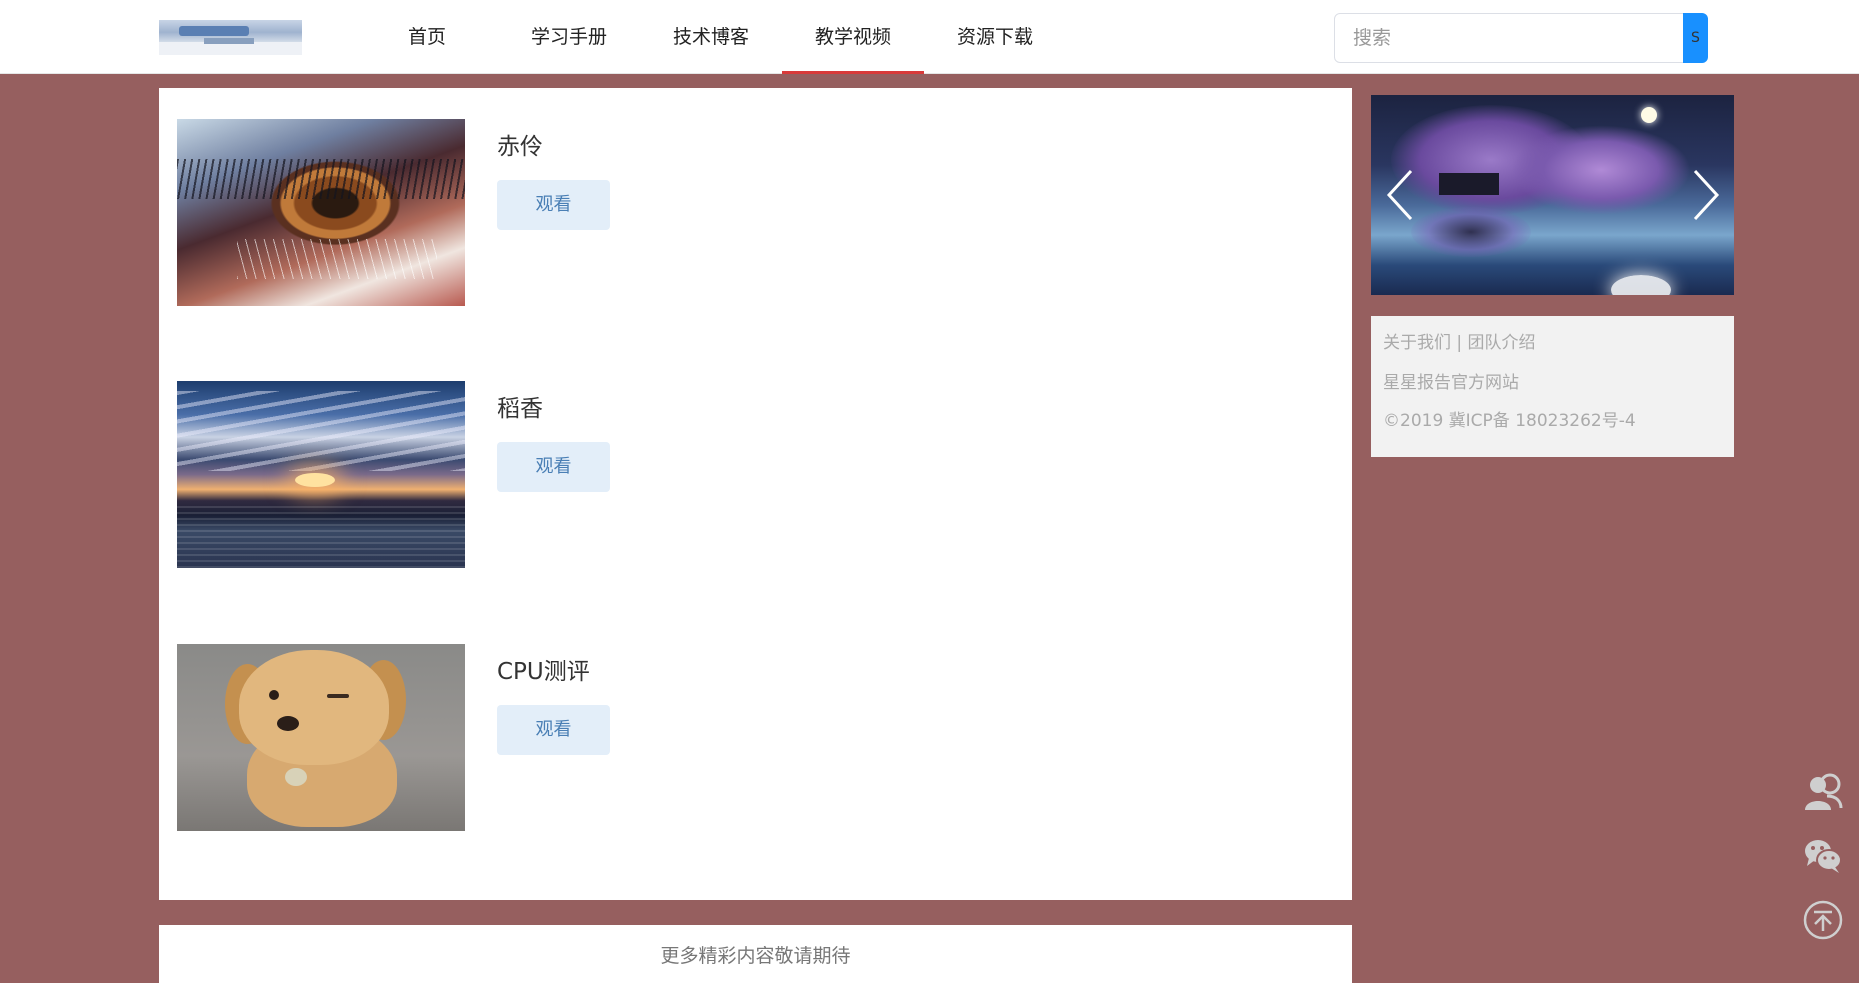 The image size is (1859, 983). What do you see at coordinates (321, 474) in the screenshot?
I see `video-thumbnail-sunset` at bounding box center [321, 474].